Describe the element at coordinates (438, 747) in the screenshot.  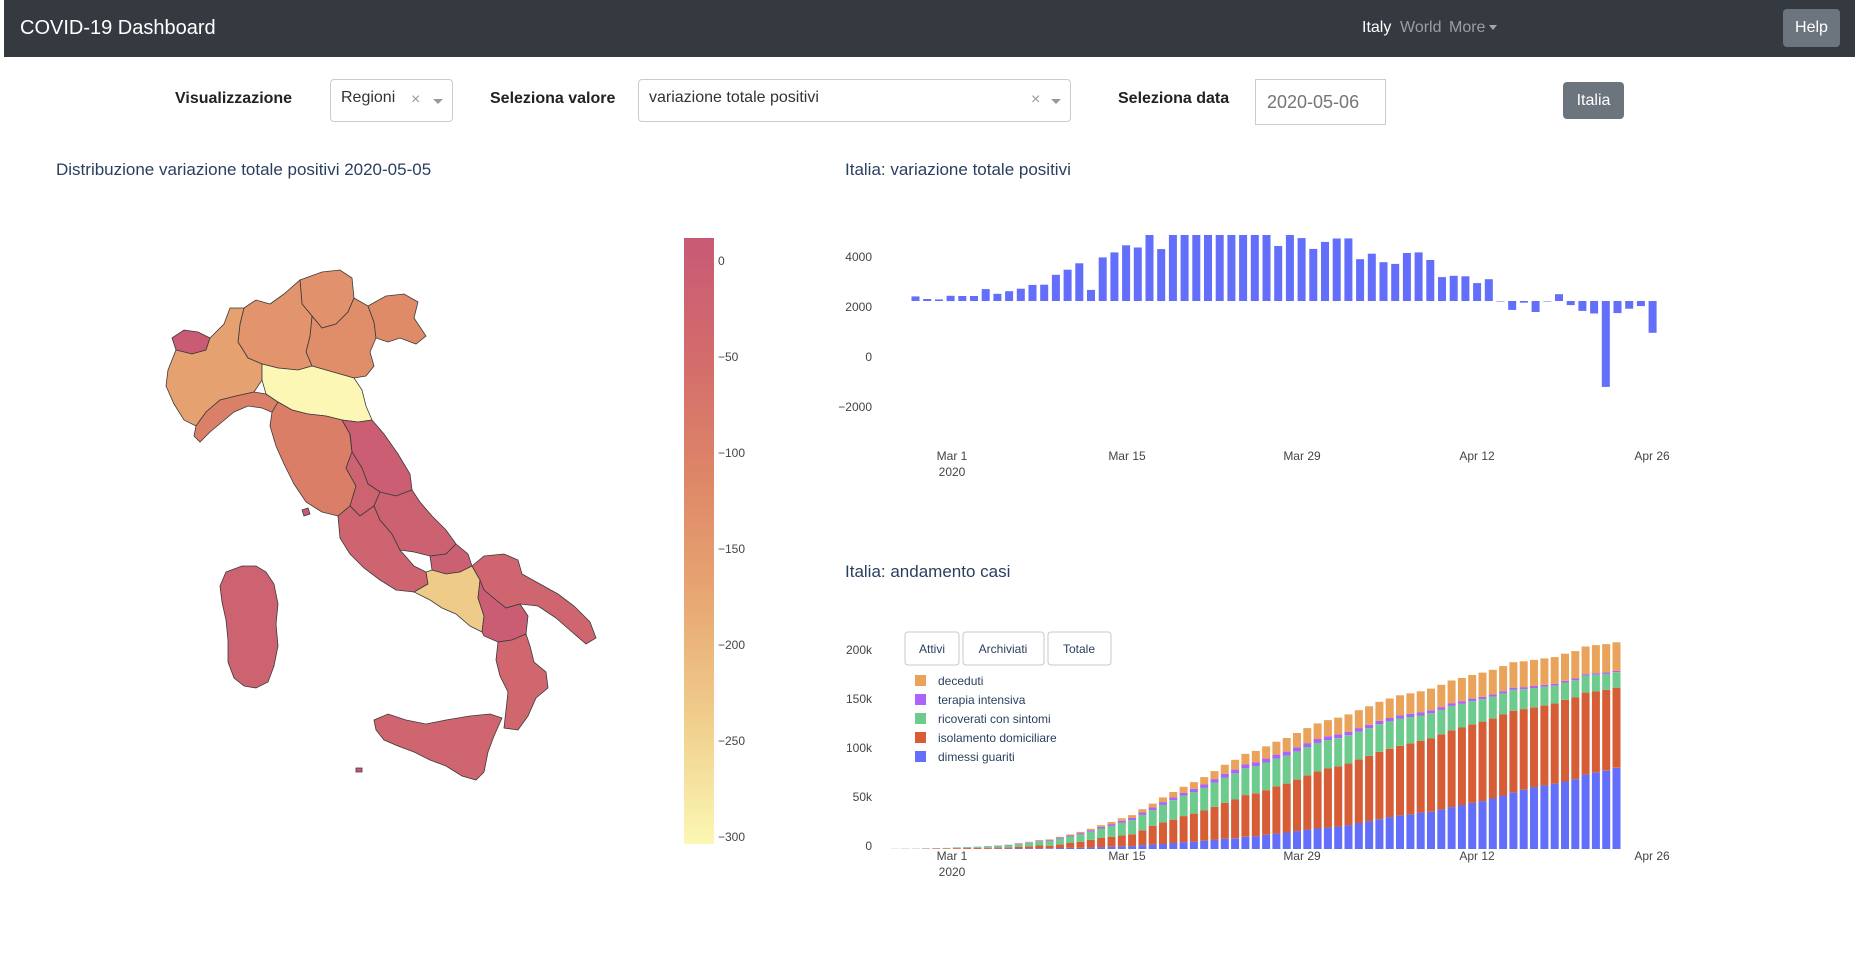
I see `region-sicilia` at that location.